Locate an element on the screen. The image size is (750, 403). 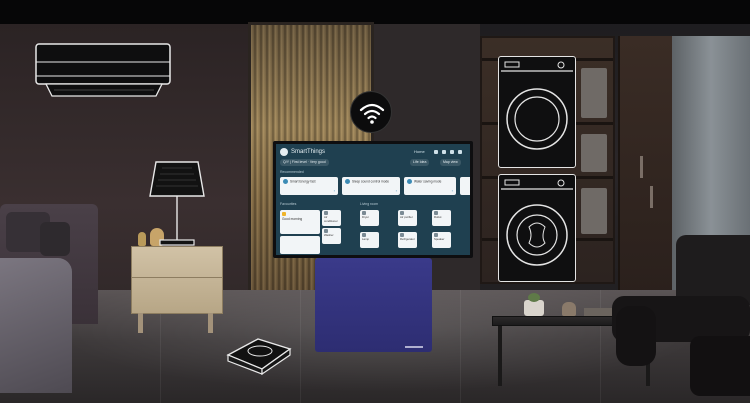
drawer-line is located at coordinates (177, 277).